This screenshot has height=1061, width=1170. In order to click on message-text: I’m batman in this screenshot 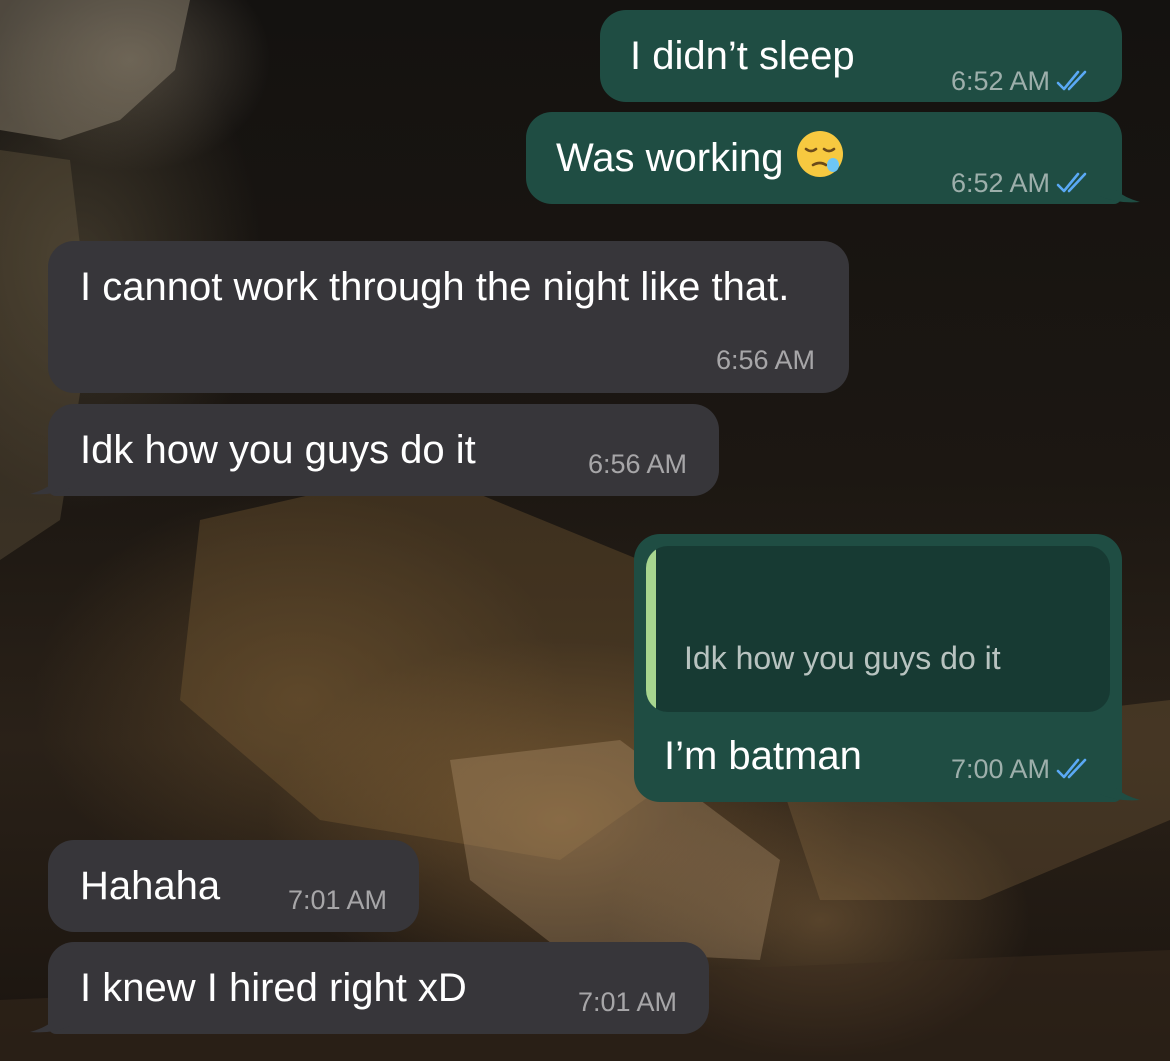, I will do `click(763, 756)`.